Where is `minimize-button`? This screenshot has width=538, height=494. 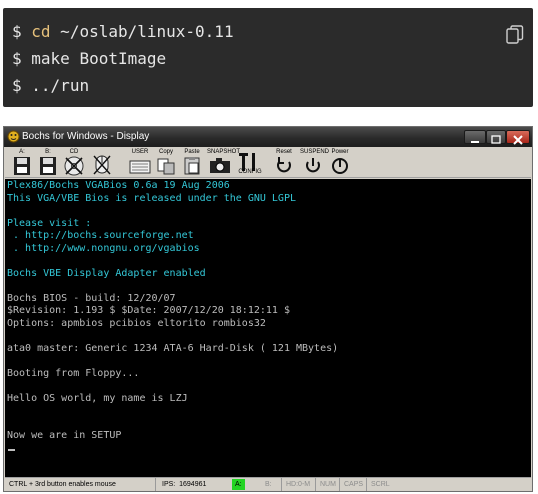 minimize-button is located at coordinates (475, 137).